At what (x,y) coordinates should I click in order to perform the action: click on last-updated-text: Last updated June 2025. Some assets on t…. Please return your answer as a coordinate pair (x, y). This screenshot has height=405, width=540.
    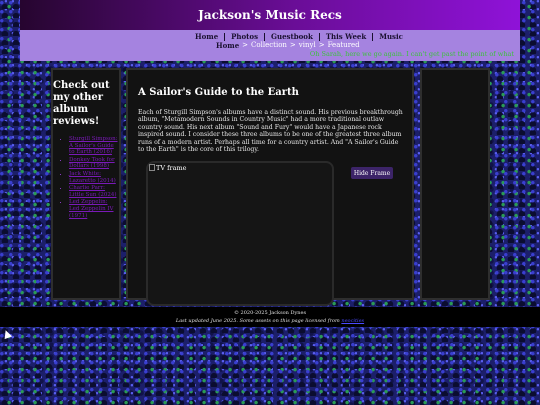
    Looking at the image, I should click on (257, 321).